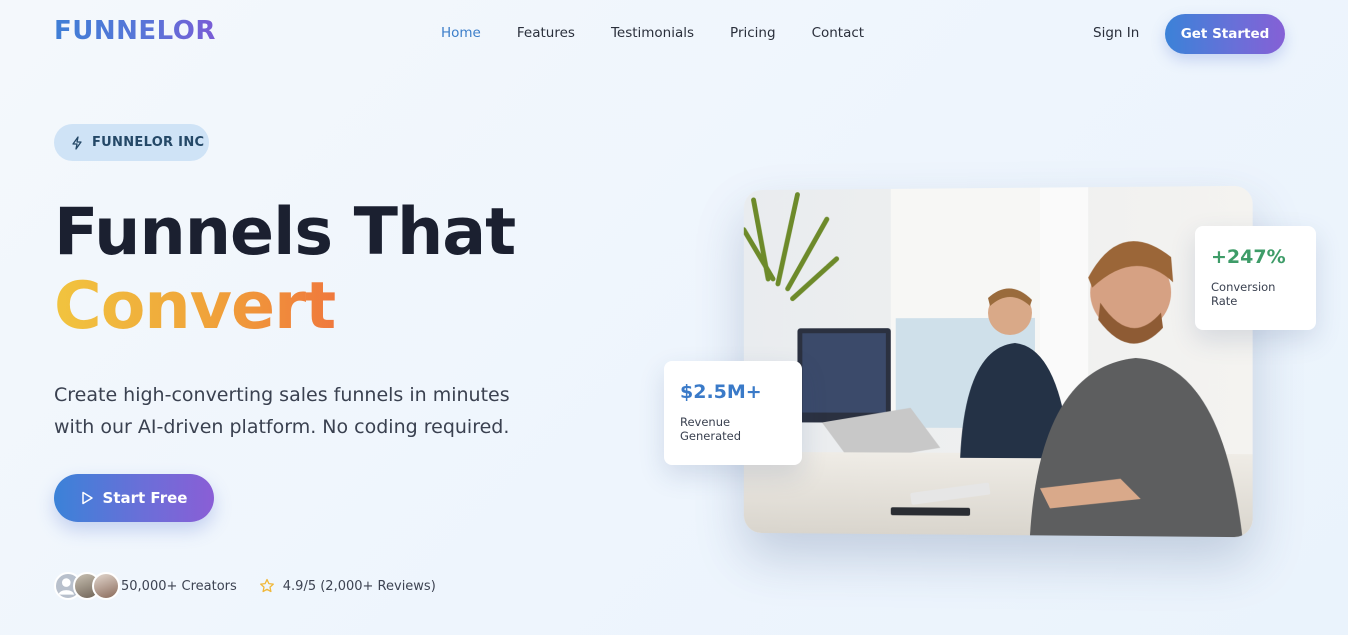 This screenshot has width=1348, height=635. What do you see at coordinates (1255, 278) in the screenshot?
I see `conversion-stat-card: +247% Conversion Rate` at bounding box center [1255, 278].